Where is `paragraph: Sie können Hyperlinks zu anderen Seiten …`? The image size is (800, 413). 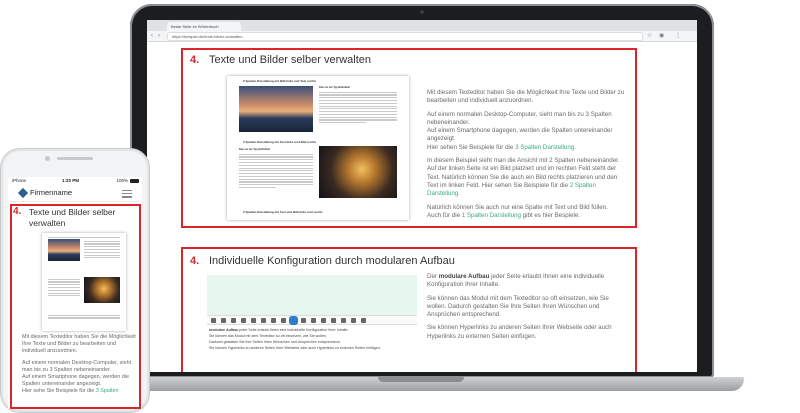 paragraph: Sie können Hyperlinks zu anderen Seiten … is located at coordinates (519, 332).